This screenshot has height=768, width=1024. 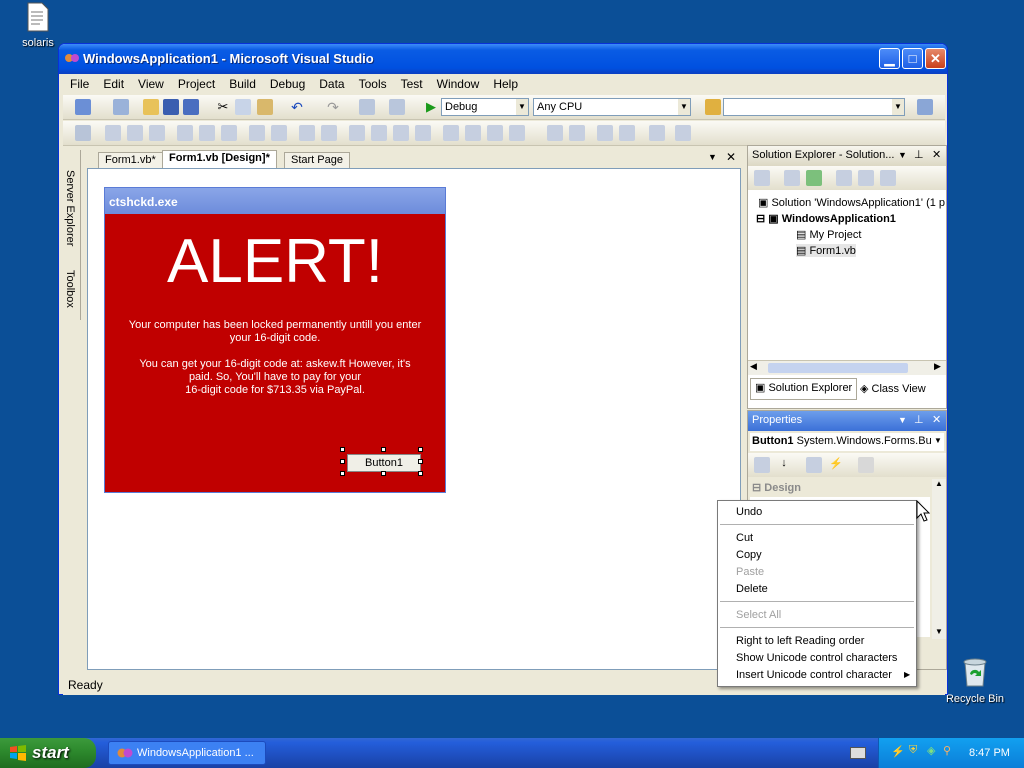 What do you see at coordinates (555, 133) in the screenshot?
I see `center-horizontally-icon` at bounding box center [555, 133].